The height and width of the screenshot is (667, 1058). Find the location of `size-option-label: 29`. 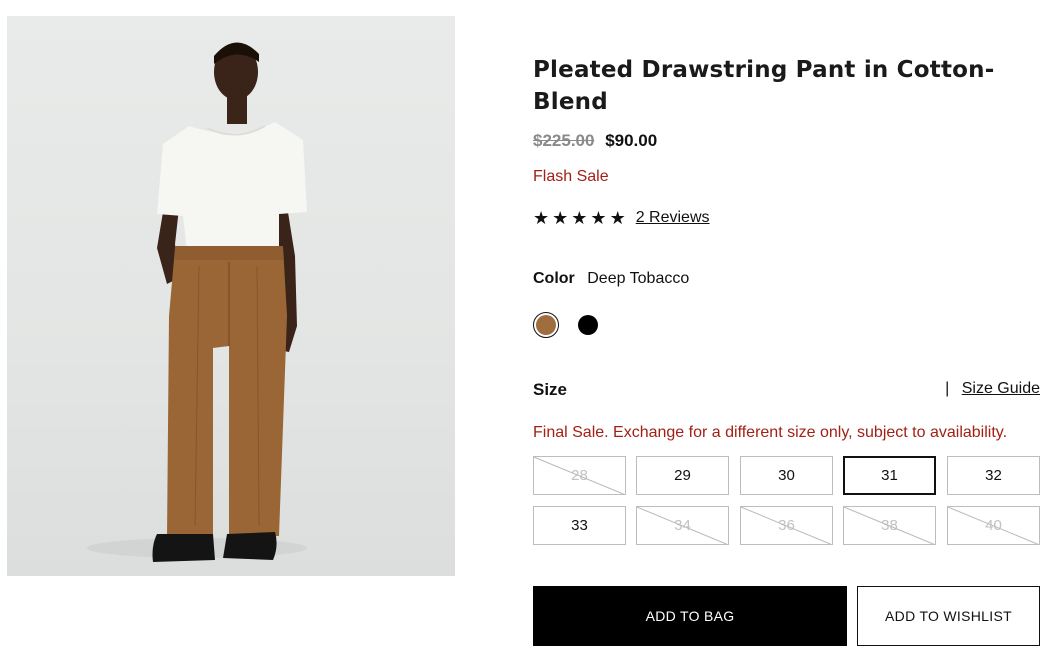

size-option-label: 29 is located at coordinates (682, 475).